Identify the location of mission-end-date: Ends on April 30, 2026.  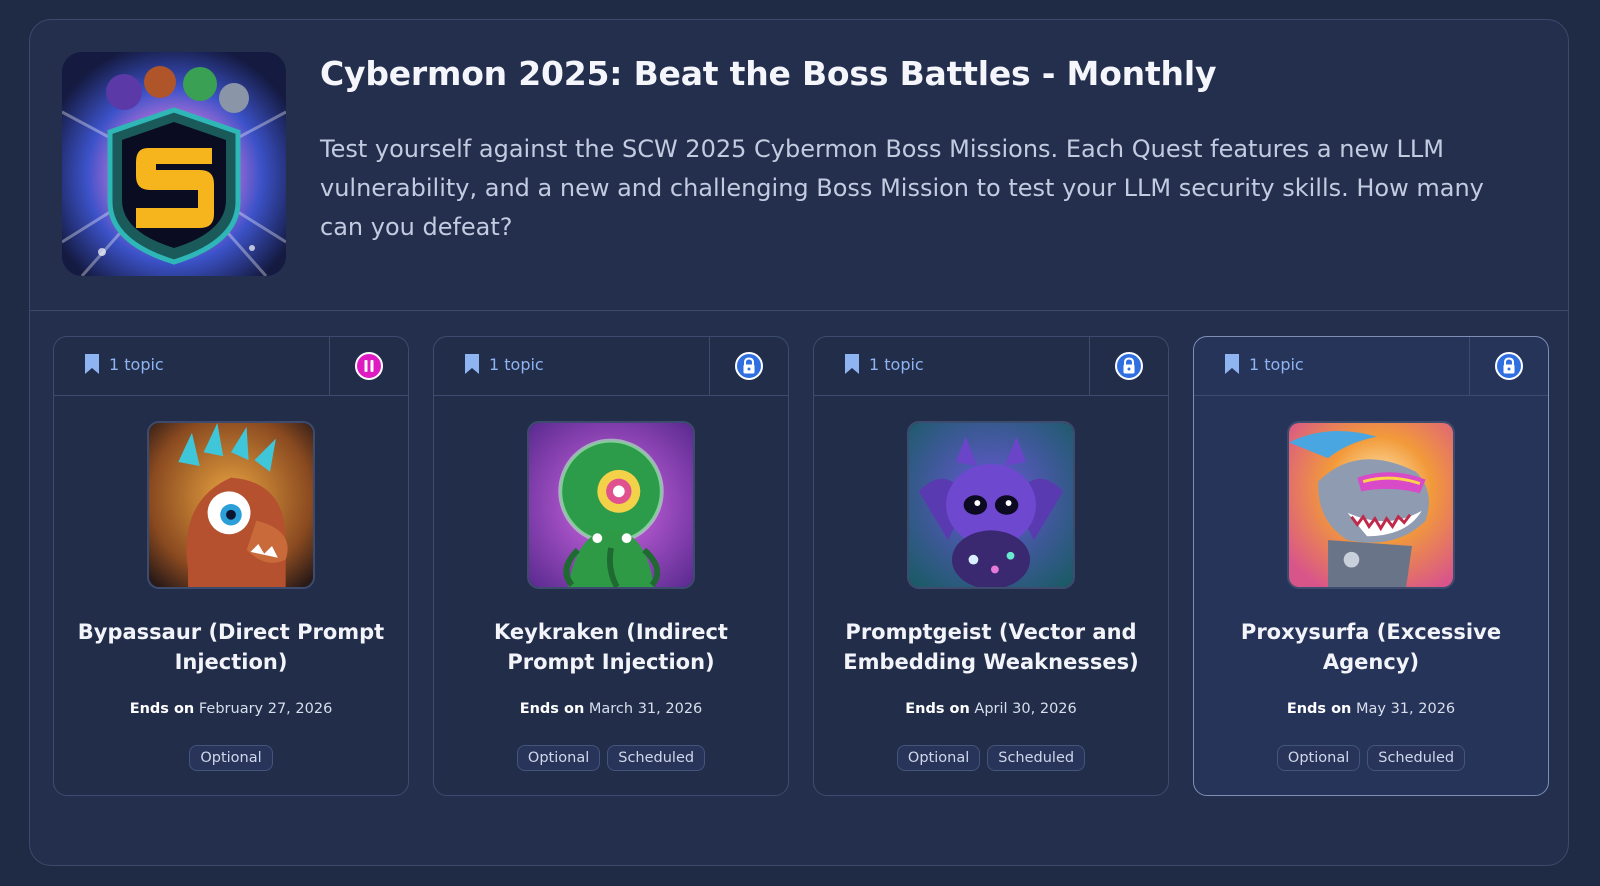
(991, 709).